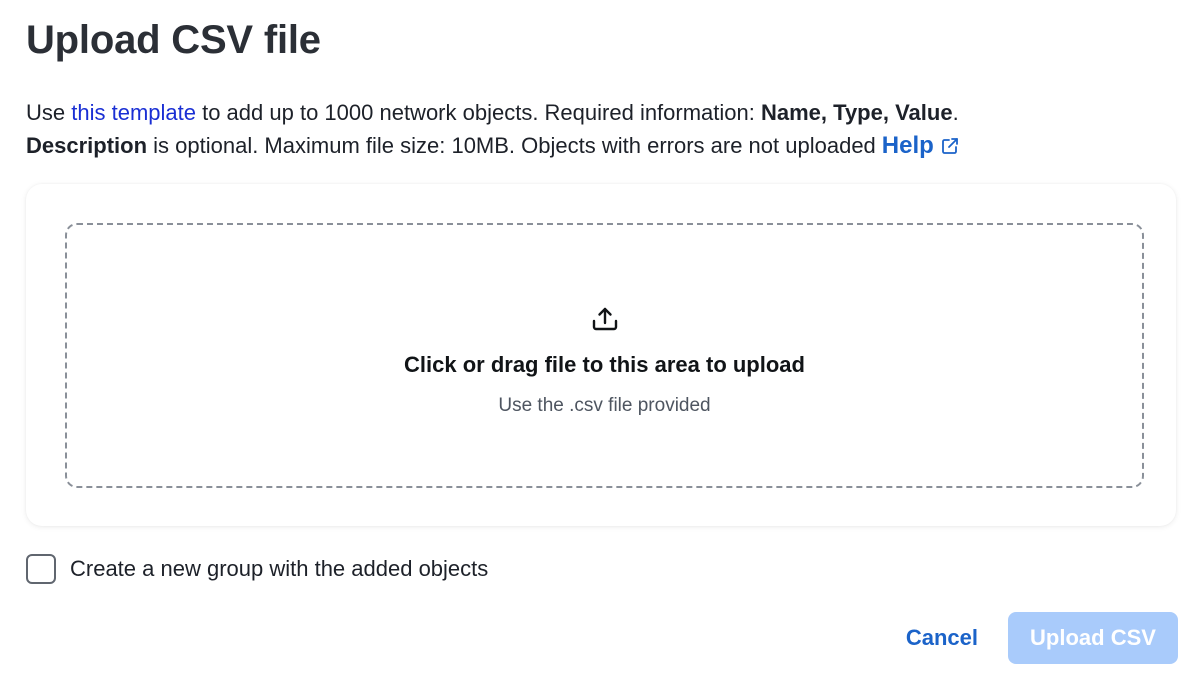  I want to click on dialog-footer: Cancel Upload CSV, so click(1041, 638).